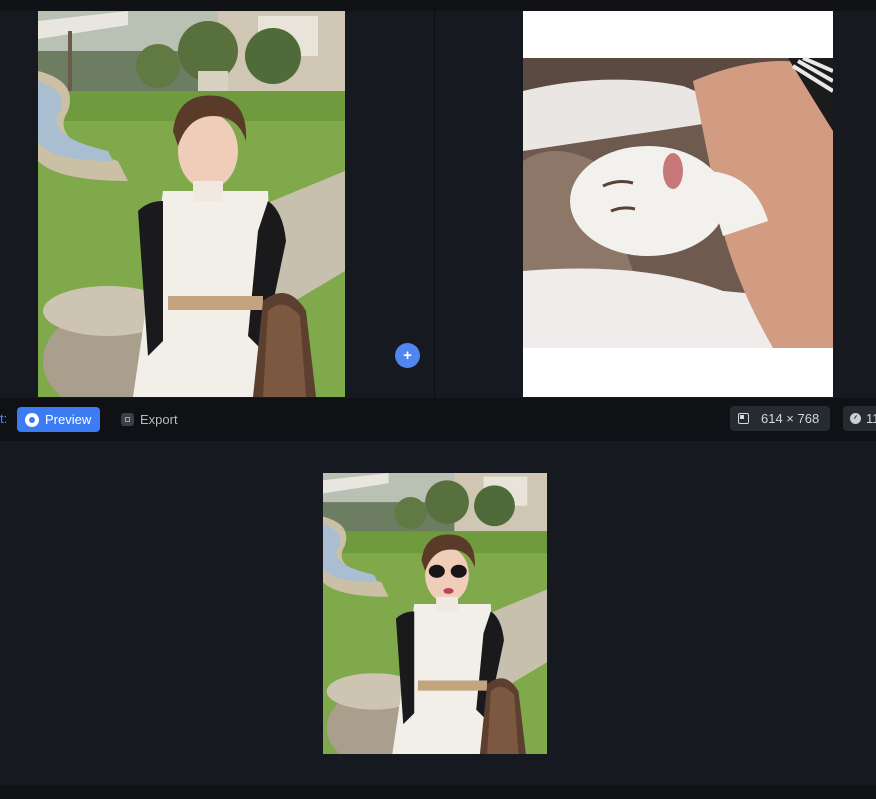  Describe the element at coordinates (127, 419) in the screenshot. I see `export-icon` at that location.